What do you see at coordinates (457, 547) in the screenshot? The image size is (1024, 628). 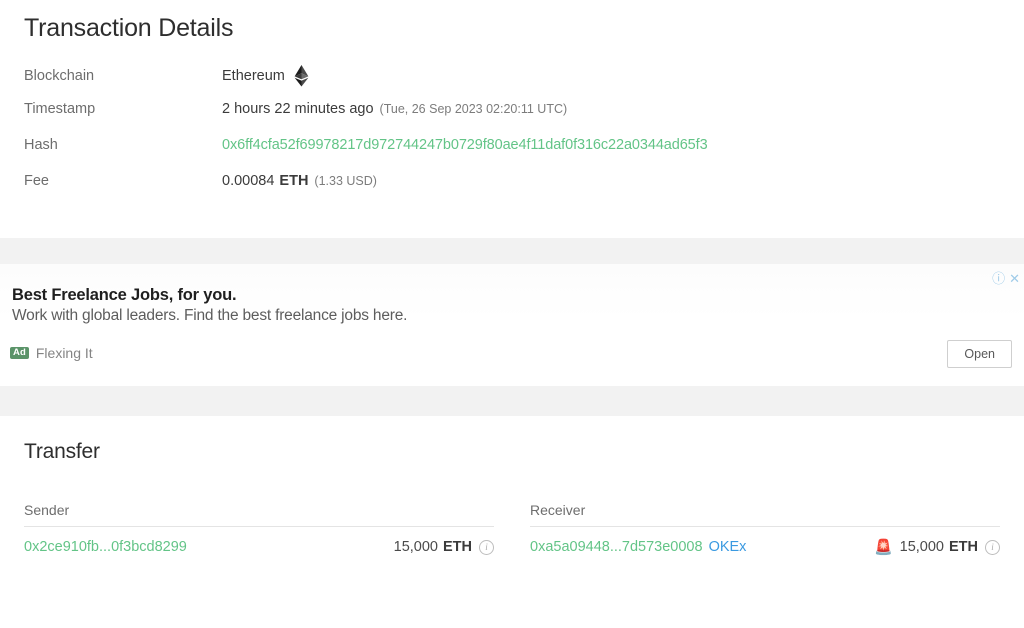 I see `sender-amount-unit: ETH` at bounding box center [457, 547].